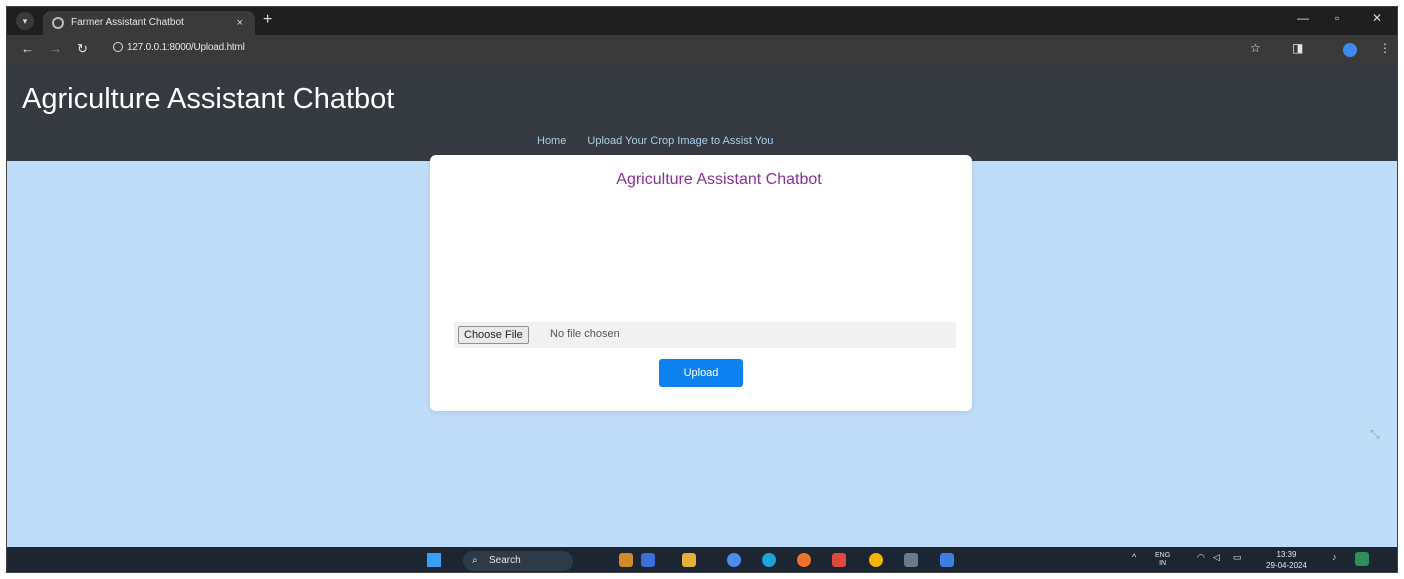 The height and width of the screenshot is (579, 1404). I want to click on forward-icon: →, so click(55, 48).